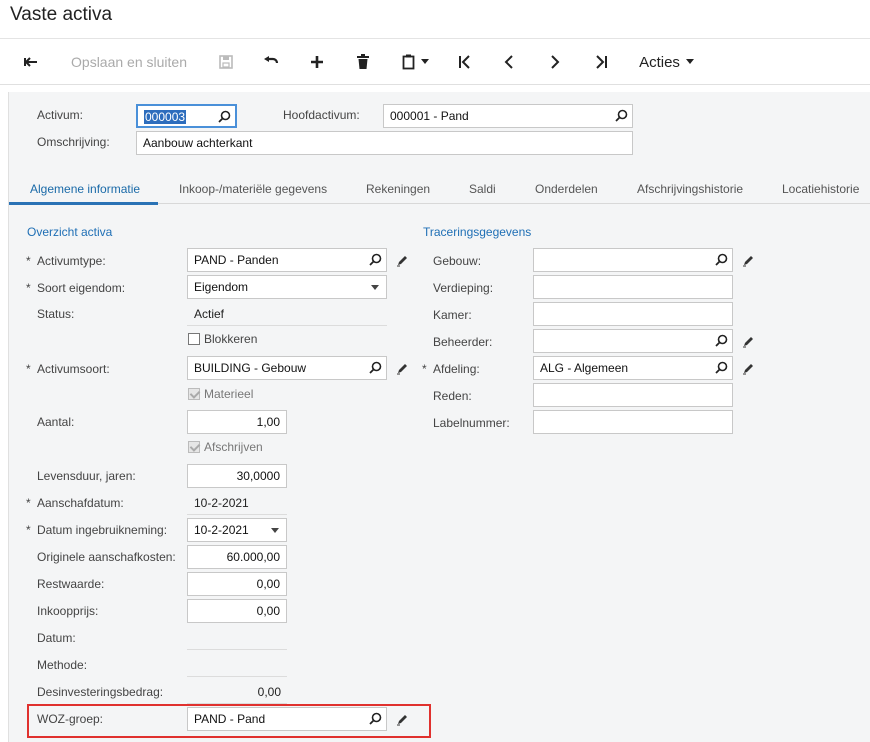  I want to click on delete-button, so click(363, 62).